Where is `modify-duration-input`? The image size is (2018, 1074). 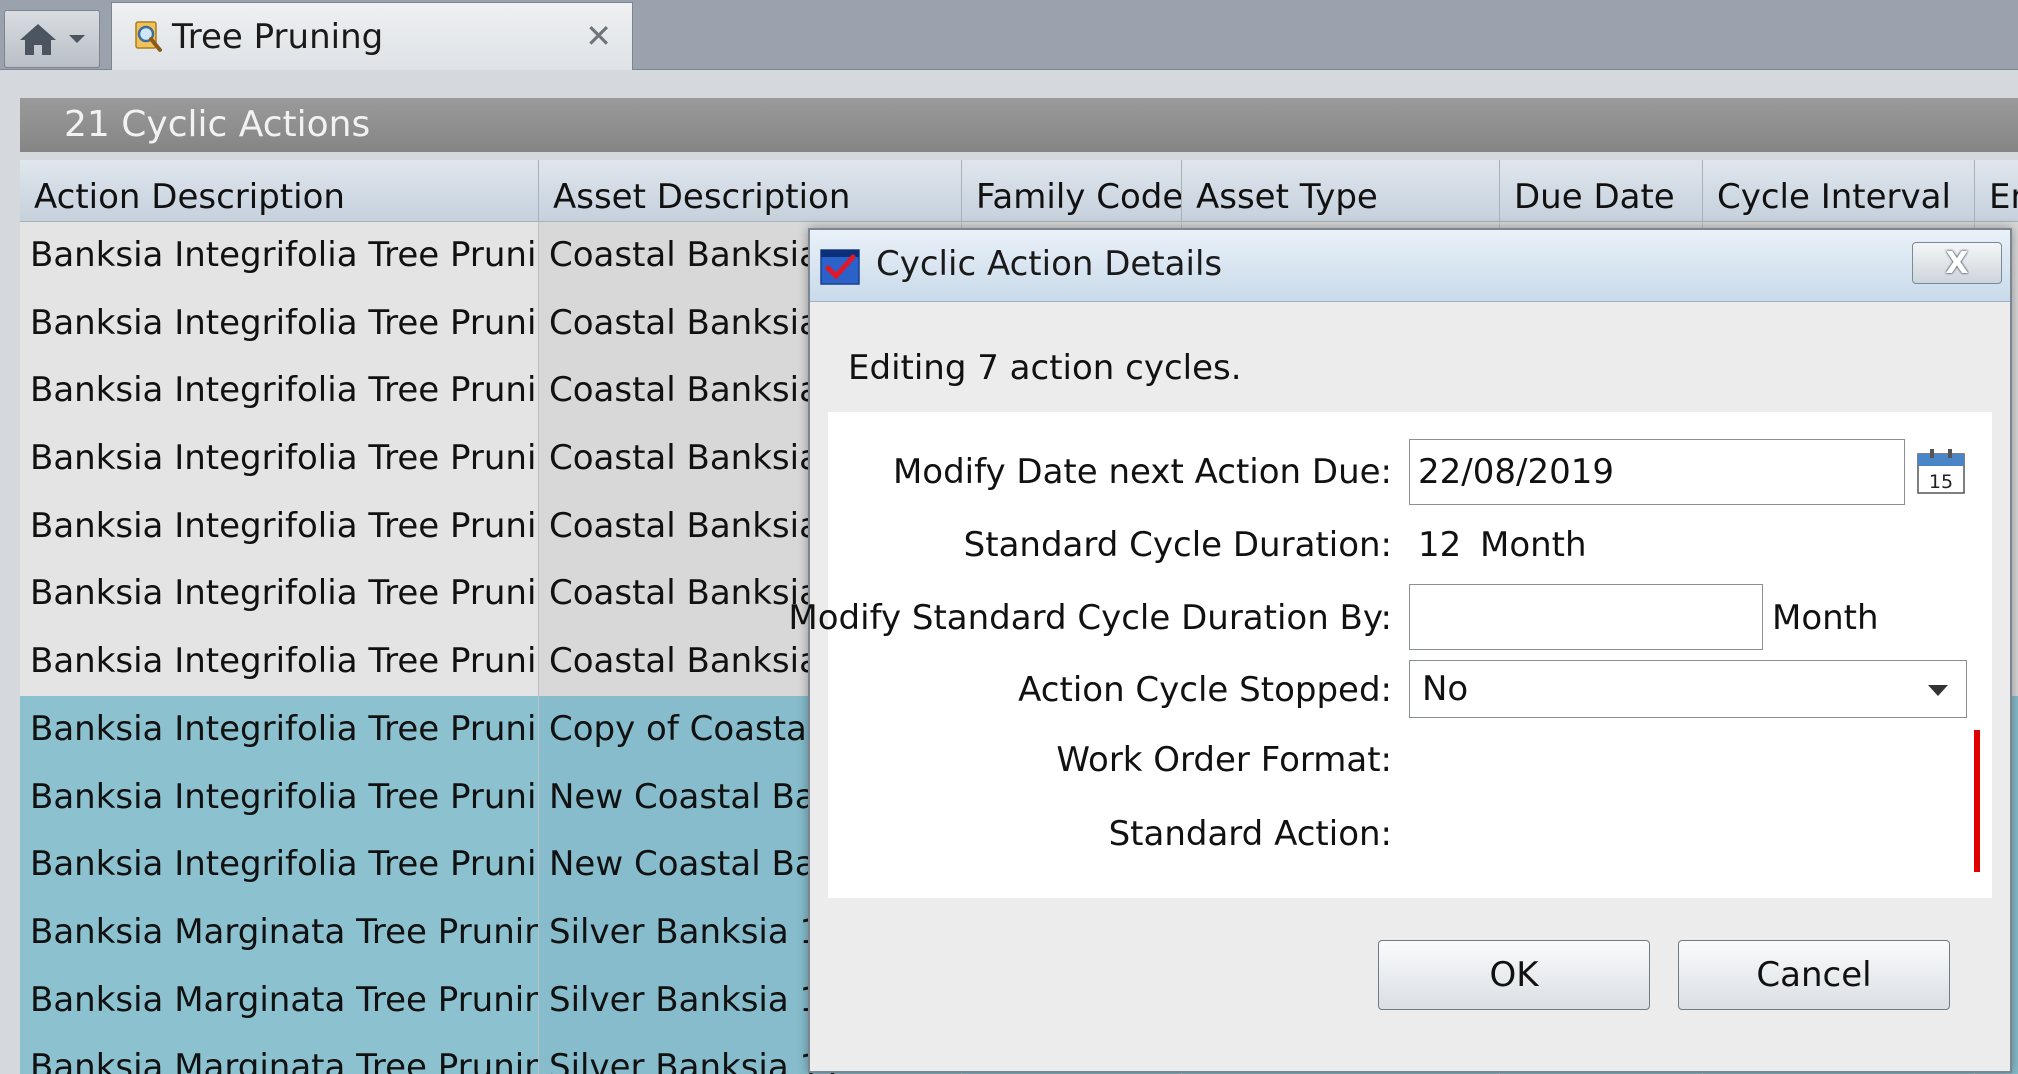 modify-duration-input is located at coordinates (1586, 617).